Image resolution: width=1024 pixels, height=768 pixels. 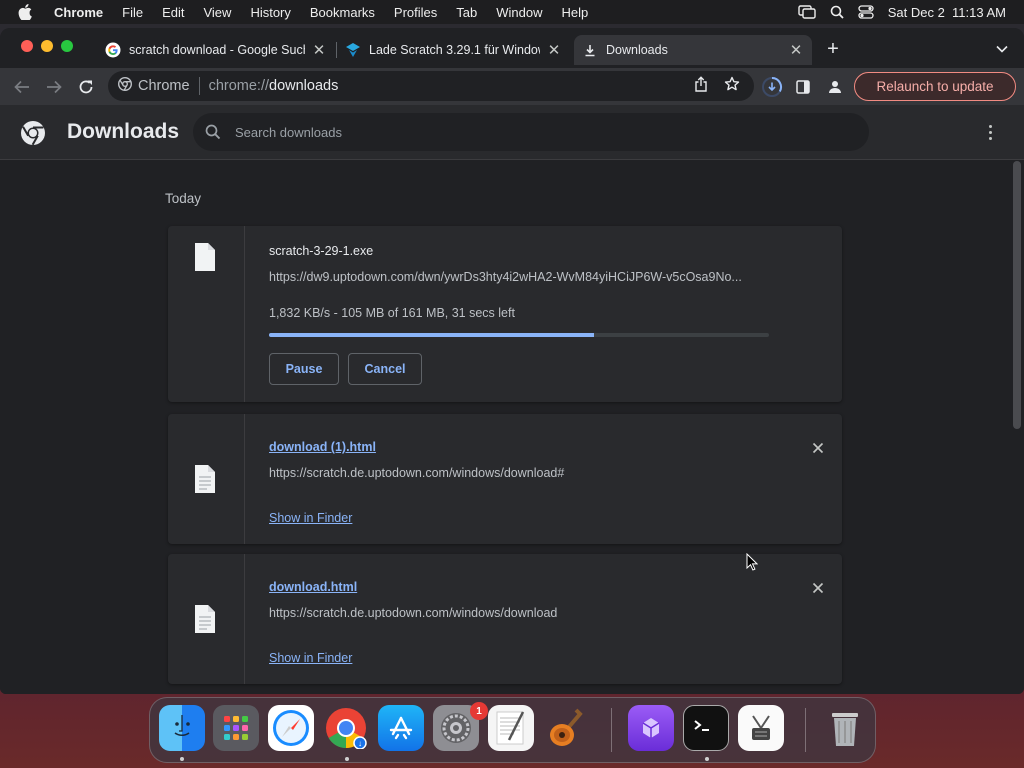 I want to click on search-downloads-box, so click(x=531, y=132).